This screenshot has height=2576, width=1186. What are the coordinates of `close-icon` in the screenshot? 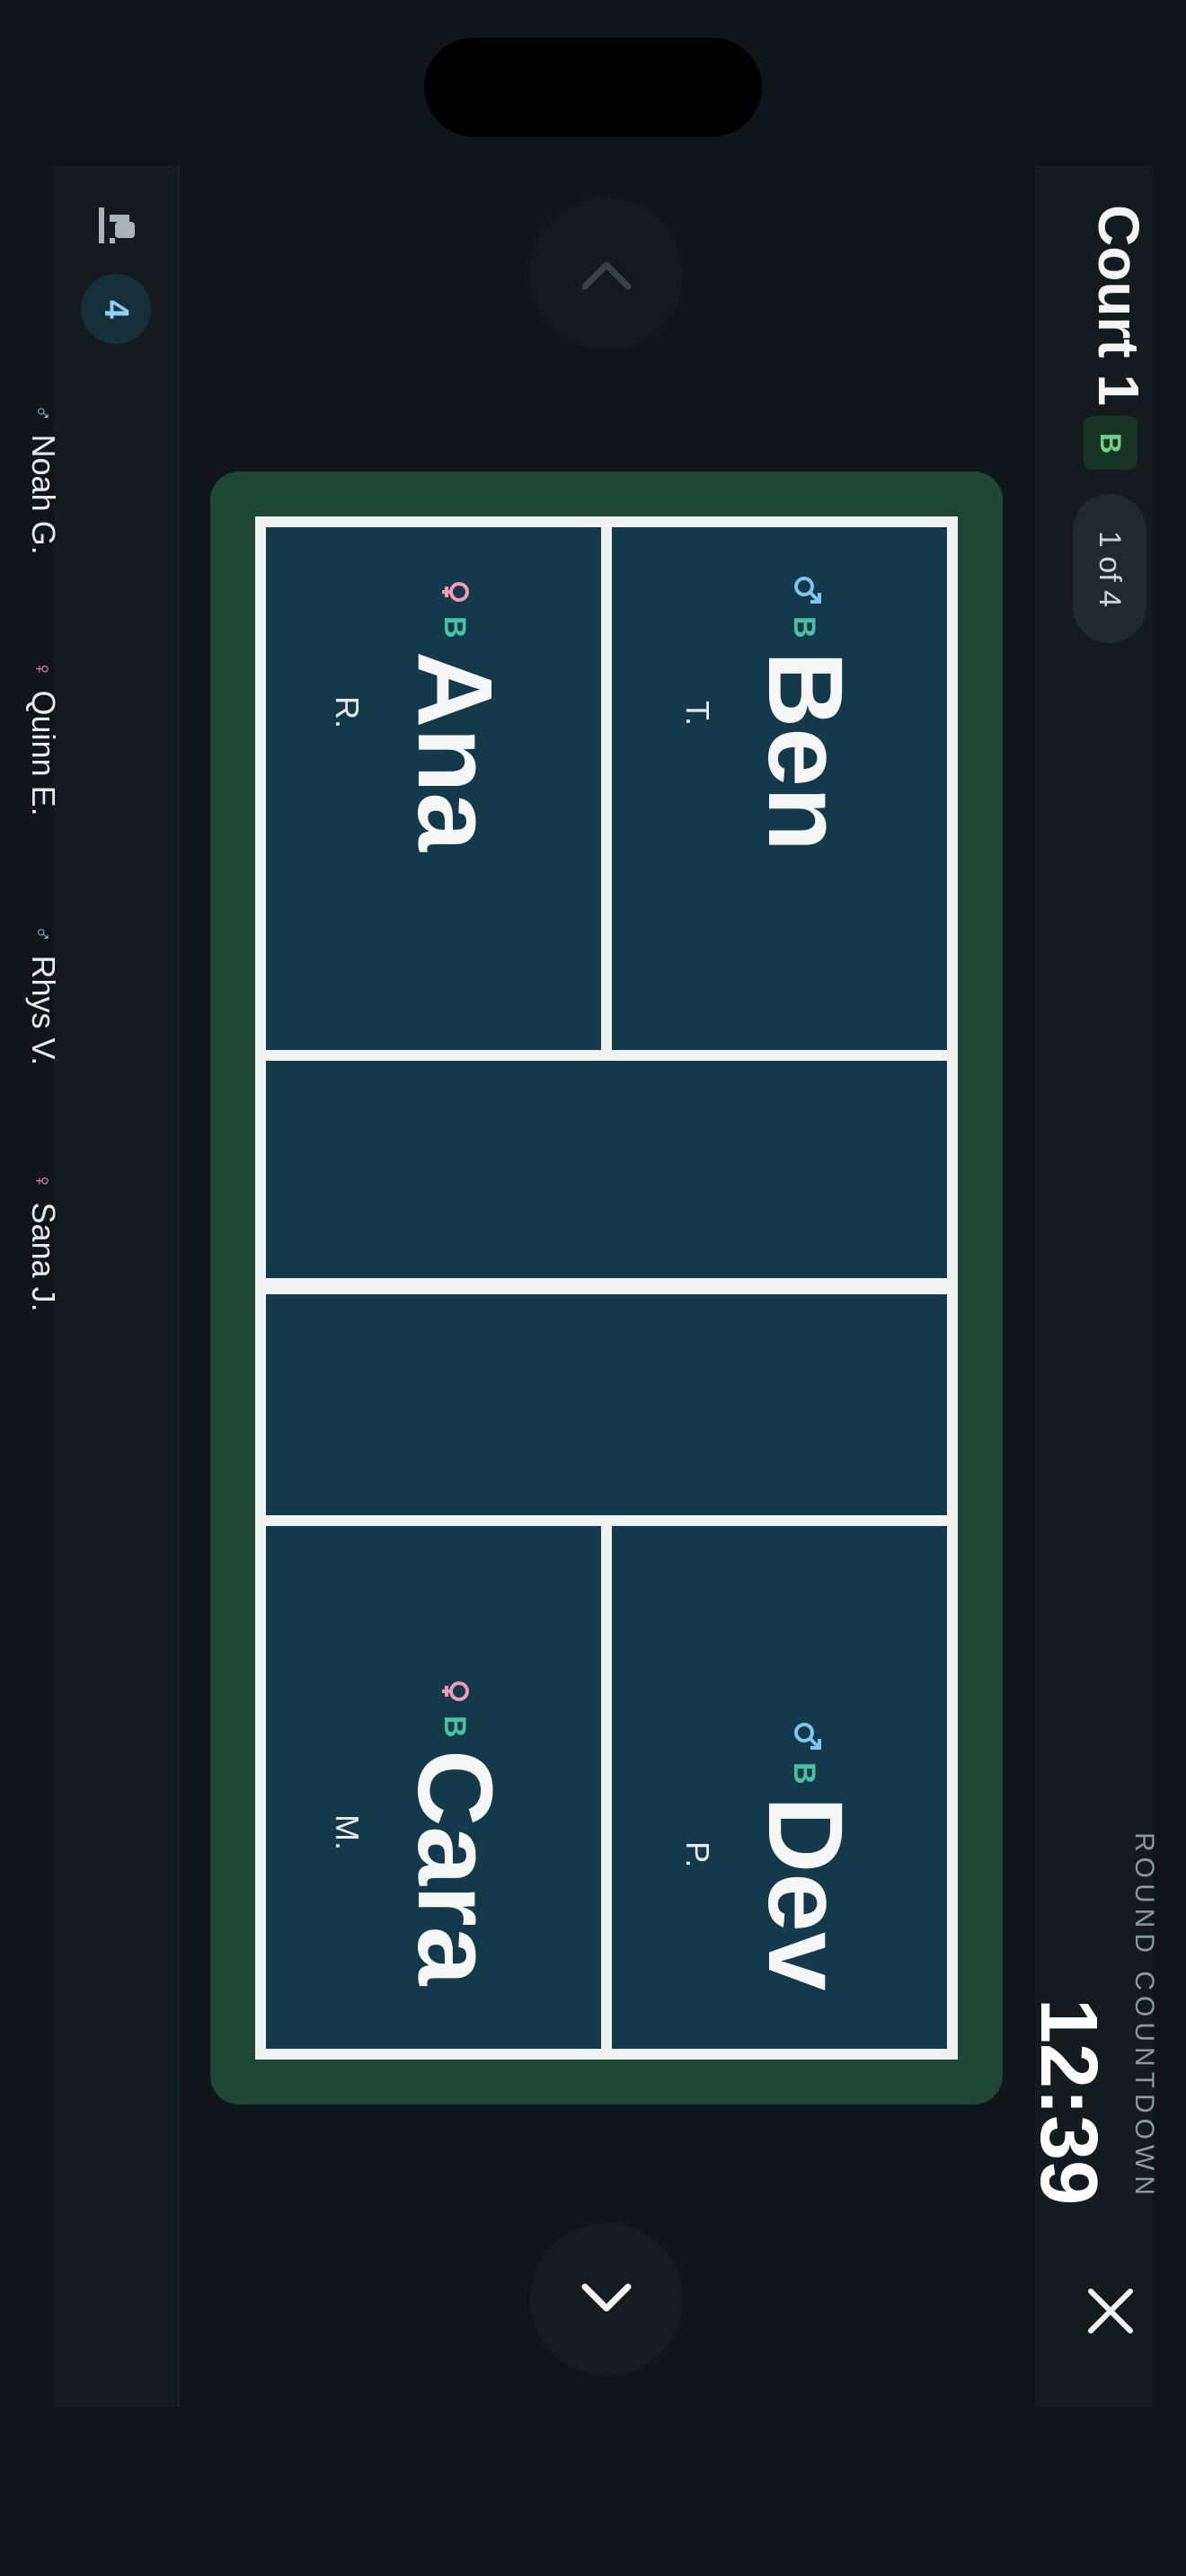 It's located at (1110, 2311).